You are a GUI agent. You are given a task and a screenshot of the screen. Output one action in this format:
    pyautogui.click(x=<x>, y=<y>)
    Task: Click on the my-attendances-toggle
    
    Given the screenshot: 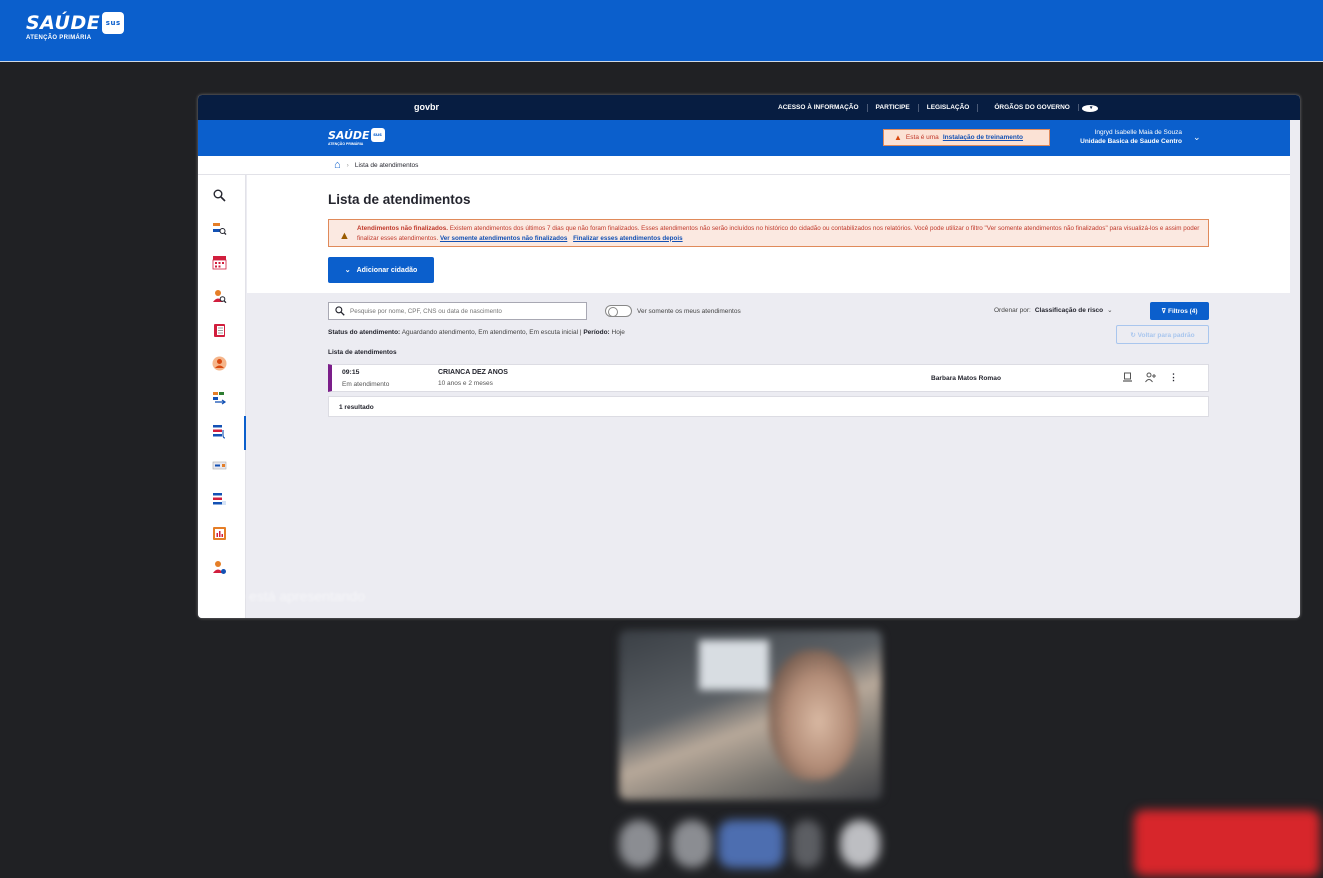 What is the action you would take?
    pyautogui.click(x=618, y=311)
    